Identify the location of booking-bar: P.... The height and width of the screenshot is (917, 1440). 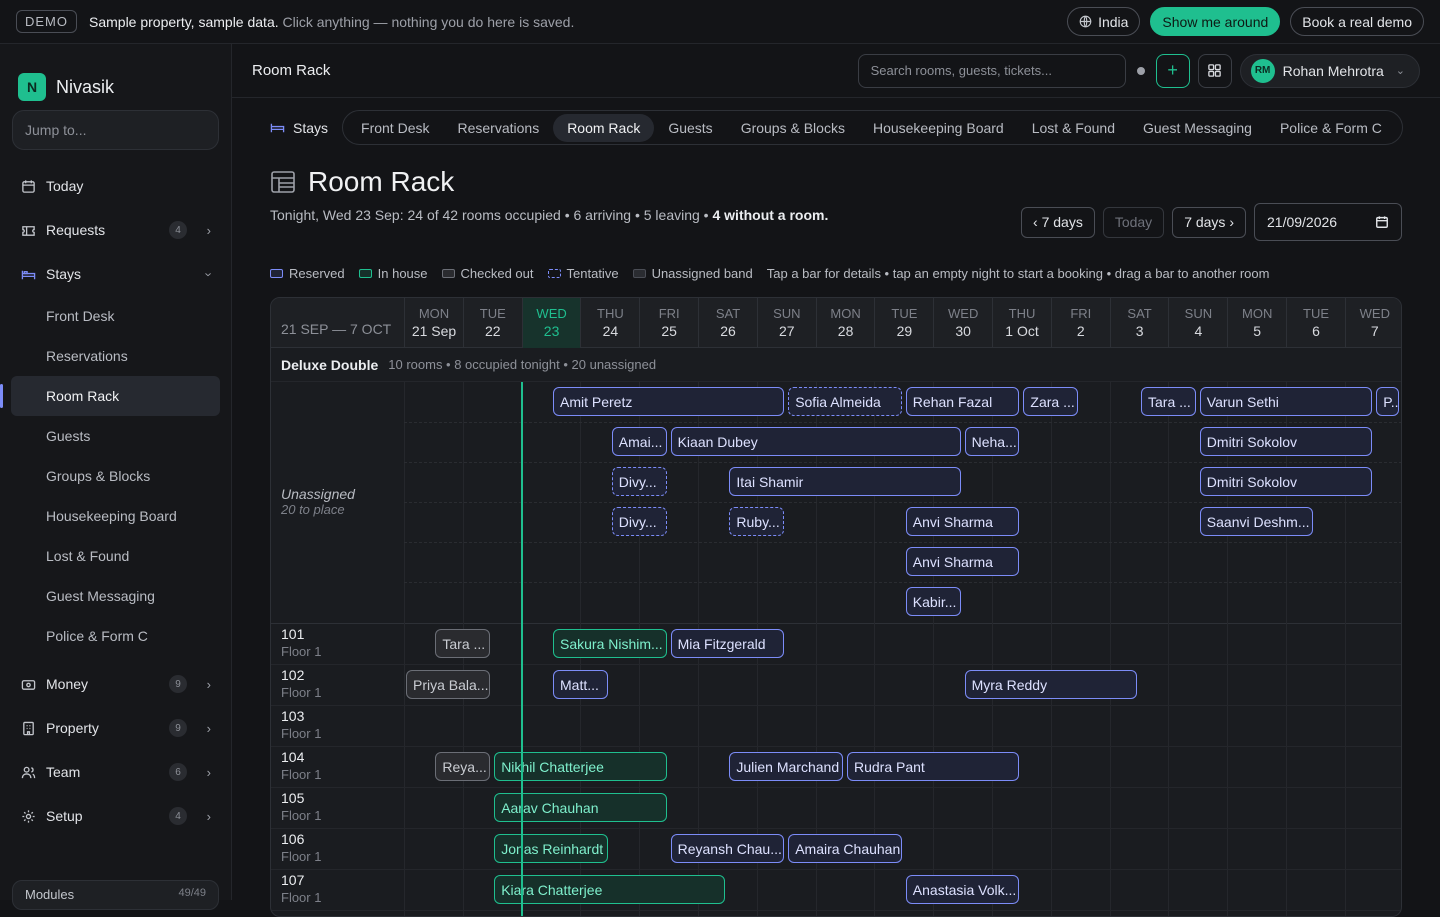
(1387, 401).